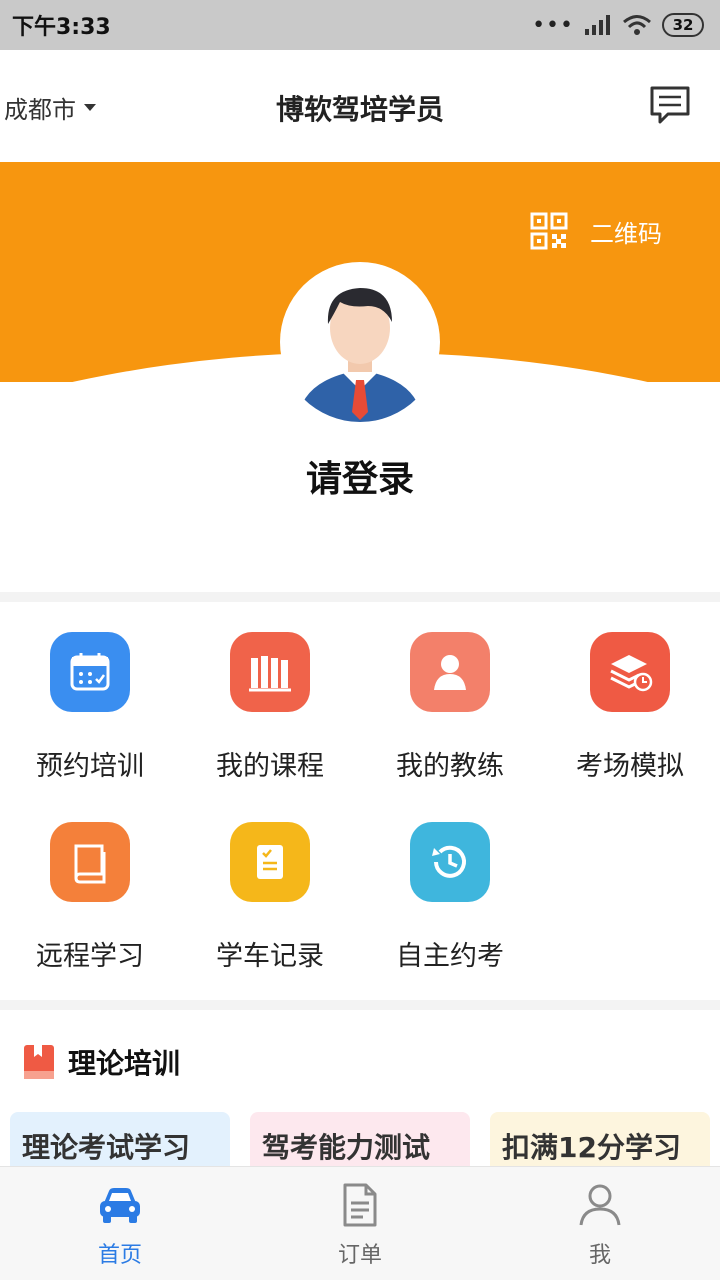  Describe the element at coordinates (630, 766) in the screenshot. I see `menu-item-label: 考场模拟` at that location.